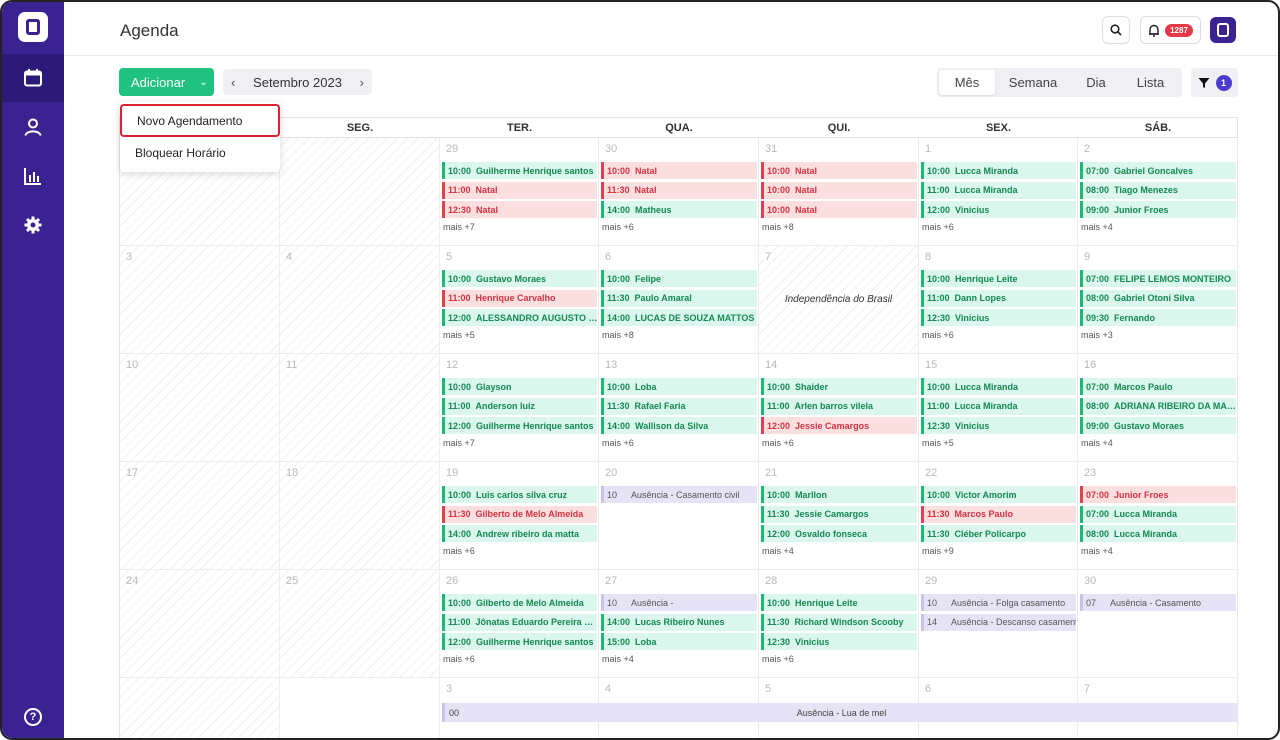 The height and width of the screenshot is (740, 1280). What do you see at coordinates (679, 386) in the screenshot?
I see `appointment-event: 10:00 Loba` at bounding box center [679, 386].